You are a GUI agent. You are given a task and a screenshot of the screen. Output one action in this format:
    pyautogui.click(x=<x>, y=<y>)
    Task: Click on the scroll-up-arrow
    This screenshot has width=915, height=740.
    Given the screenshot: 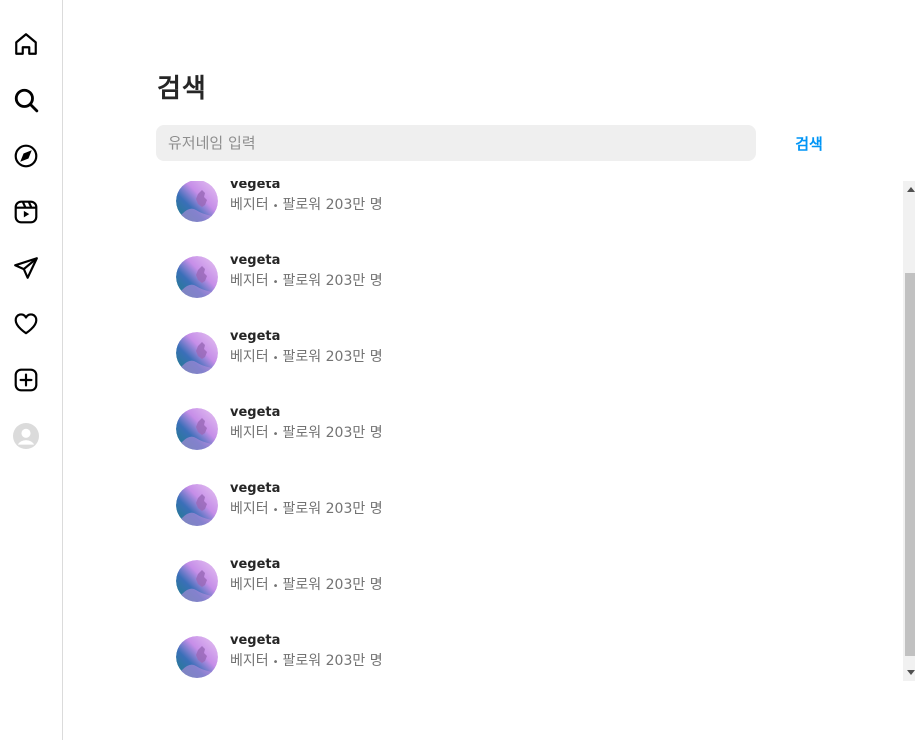 What is the action you would take?
    pyautogui.click(x=909, y=189)
    